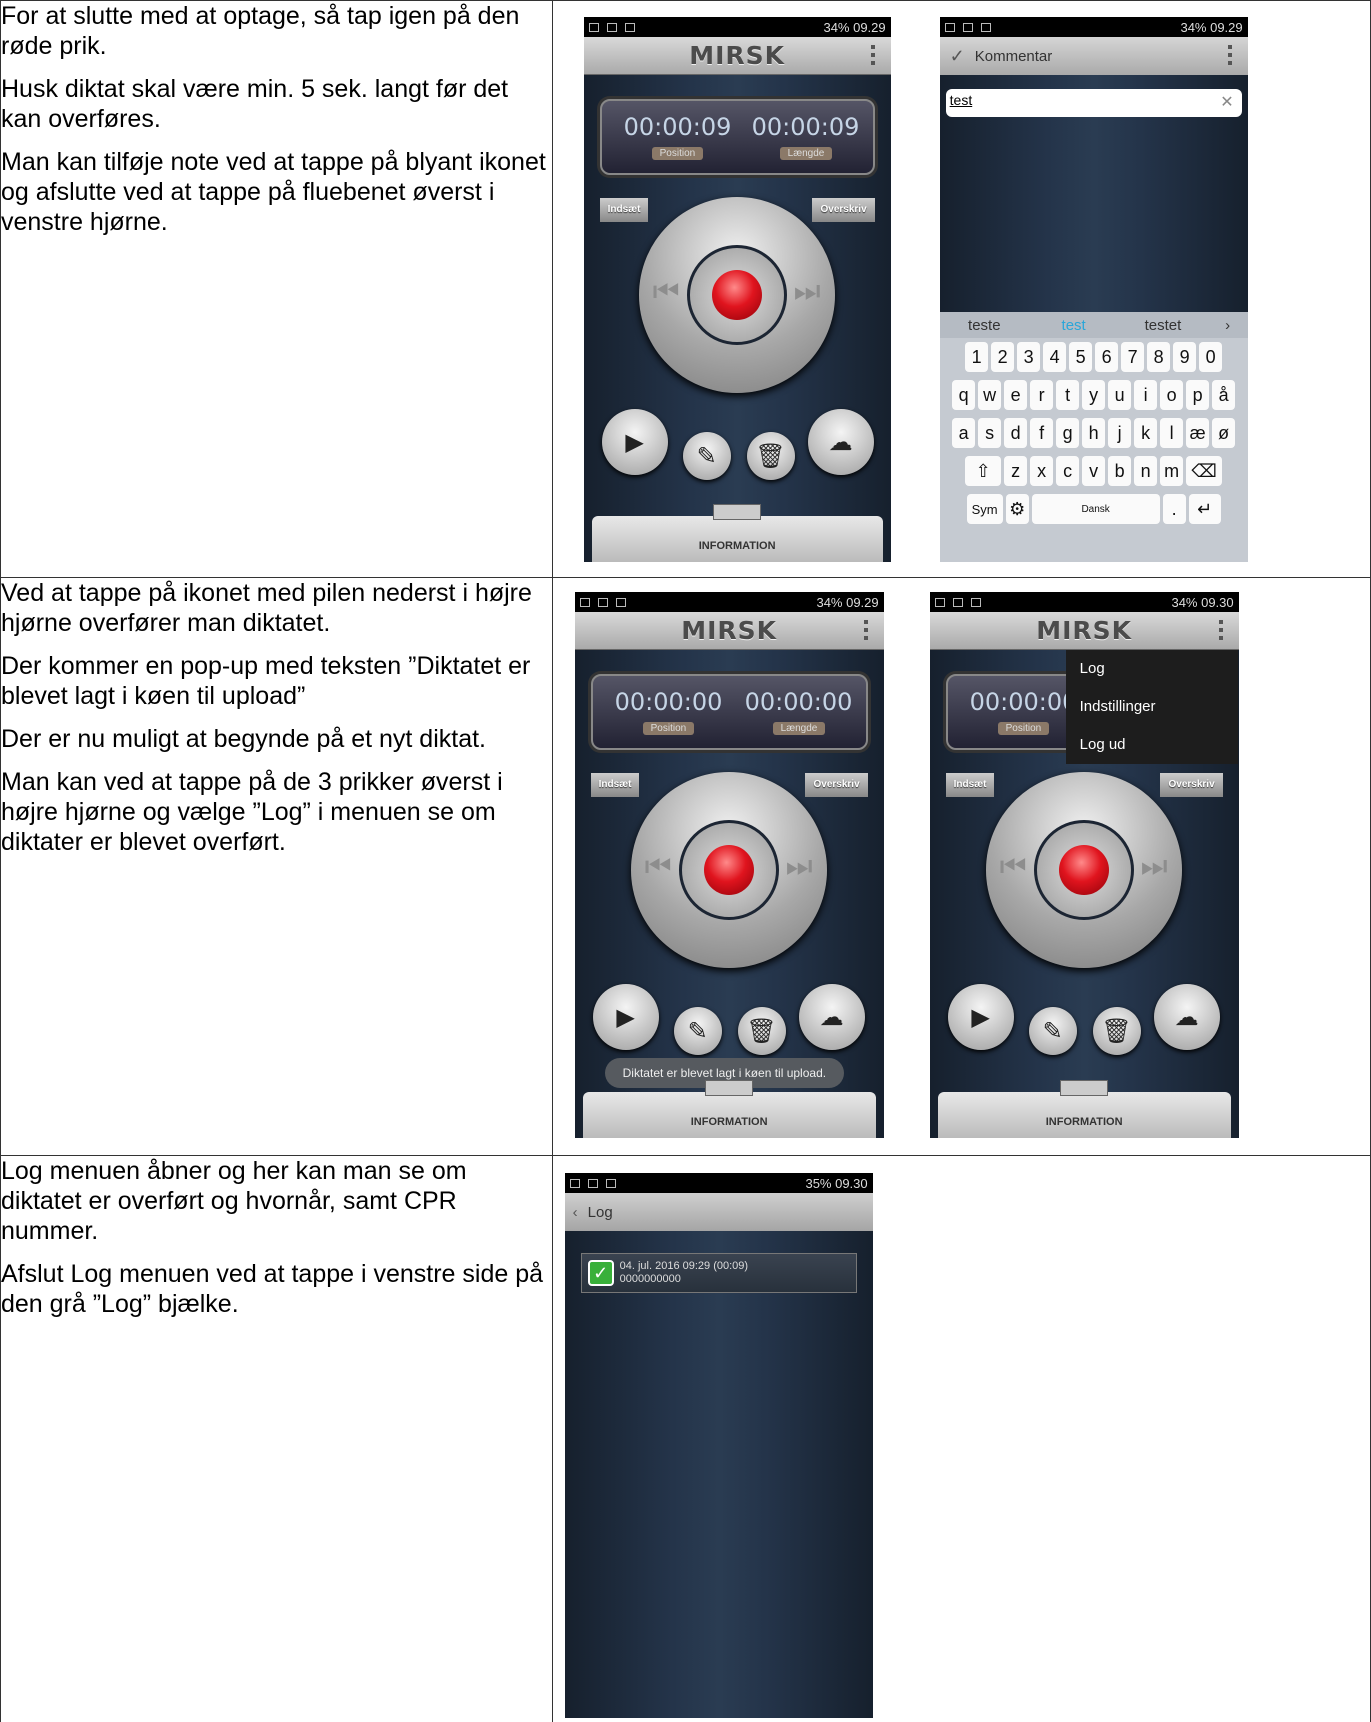 The width and height of the screenshot is (1371, 1722). Describe the element at coordinates (1226, 102) in the screenshot. I see `clear-icon: ✕` at that location.